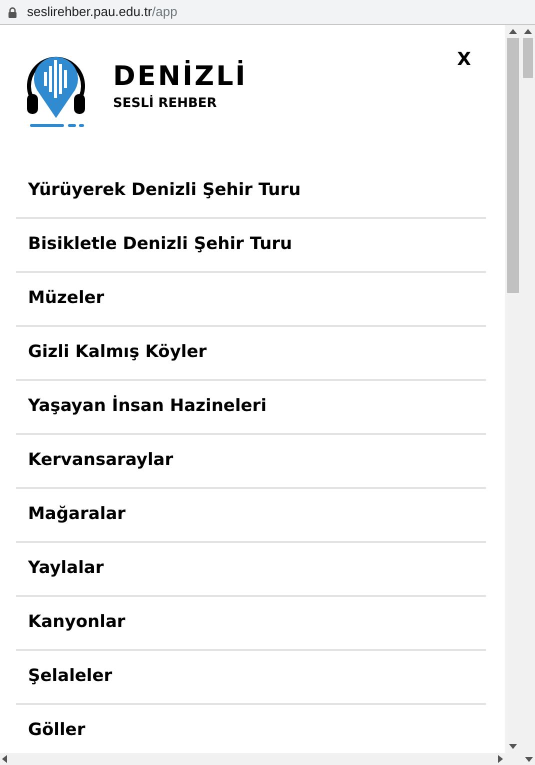  What do you see at coordinates (251, 191) in the screenshot?
I see `menu-item: Yürüyerek Denizli Şehir Turu` at bounding box center [251, 191].